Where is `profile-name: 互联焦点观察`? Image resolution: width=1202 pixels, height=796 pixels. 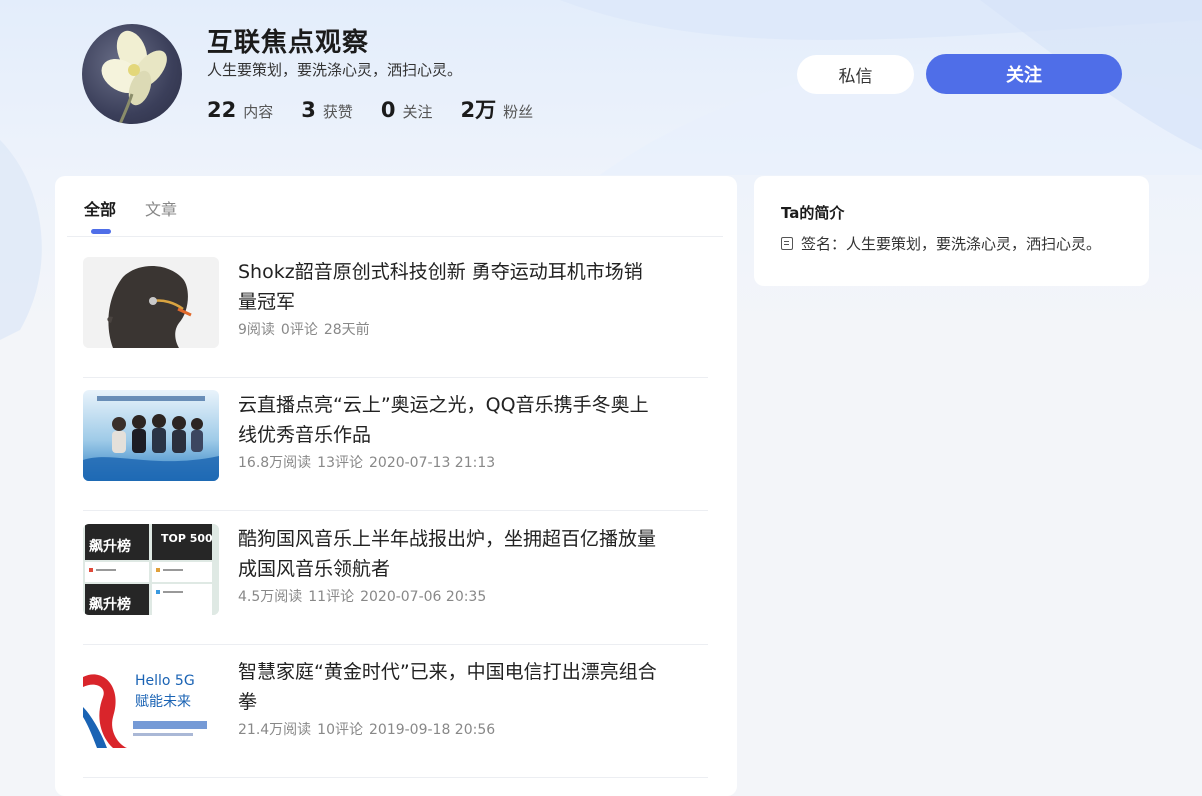 profile-name: 互联焦点观察 is located at coordinates (288, 43).